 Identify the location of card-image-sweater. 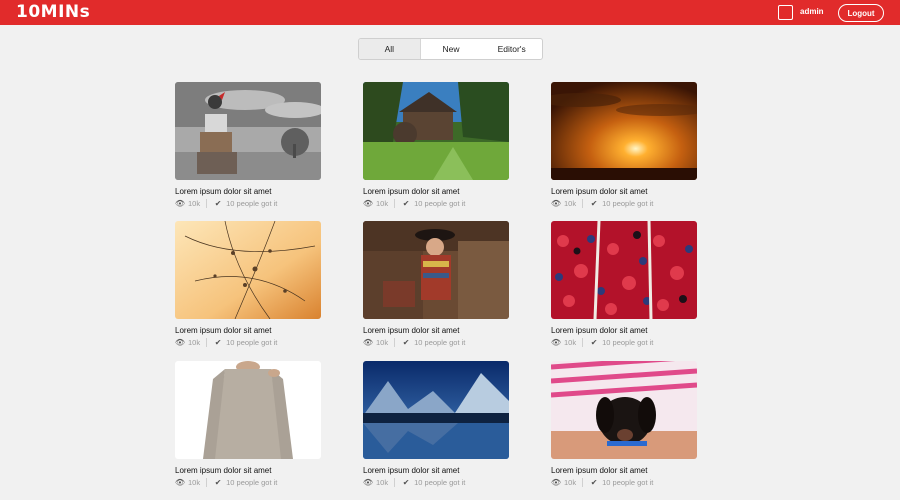
(248, 410).